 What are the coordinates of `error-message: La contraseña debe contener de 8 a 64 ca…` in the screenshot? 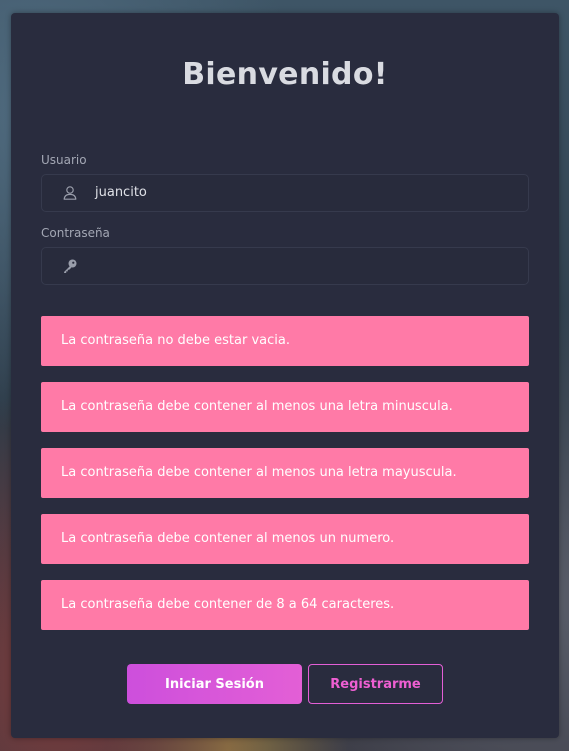 It's located at (285, 605).